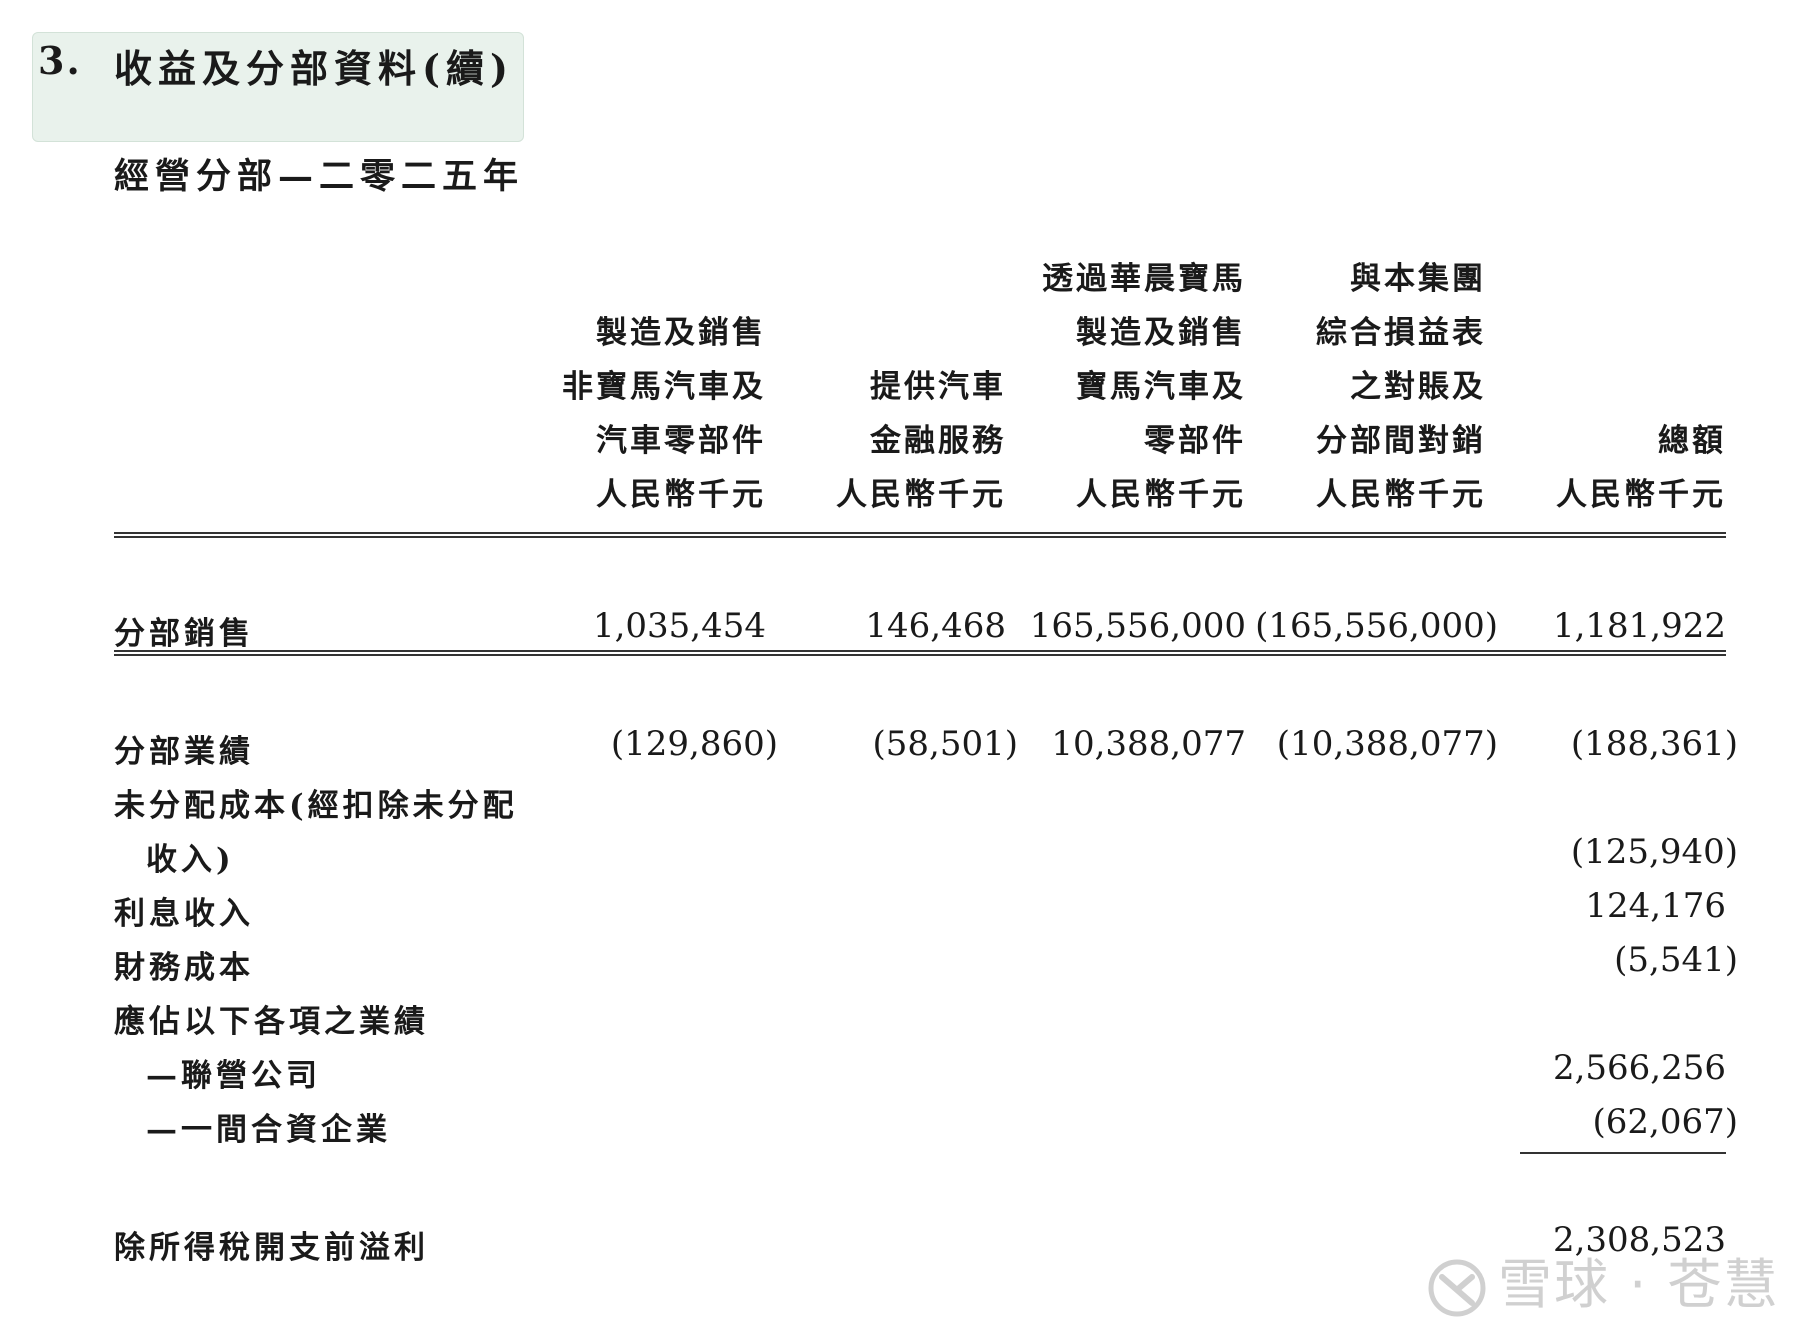 This screenshot has height=1330, width=1806. What do you see at coordinates (1144, 387) in the screenshot?
I see `column-header-bmw-brilliance: 透過華晨寶馬 製造及銷售 寶馬汽車及 零部件 人民幣千元` at bounding box center [1144, 387].